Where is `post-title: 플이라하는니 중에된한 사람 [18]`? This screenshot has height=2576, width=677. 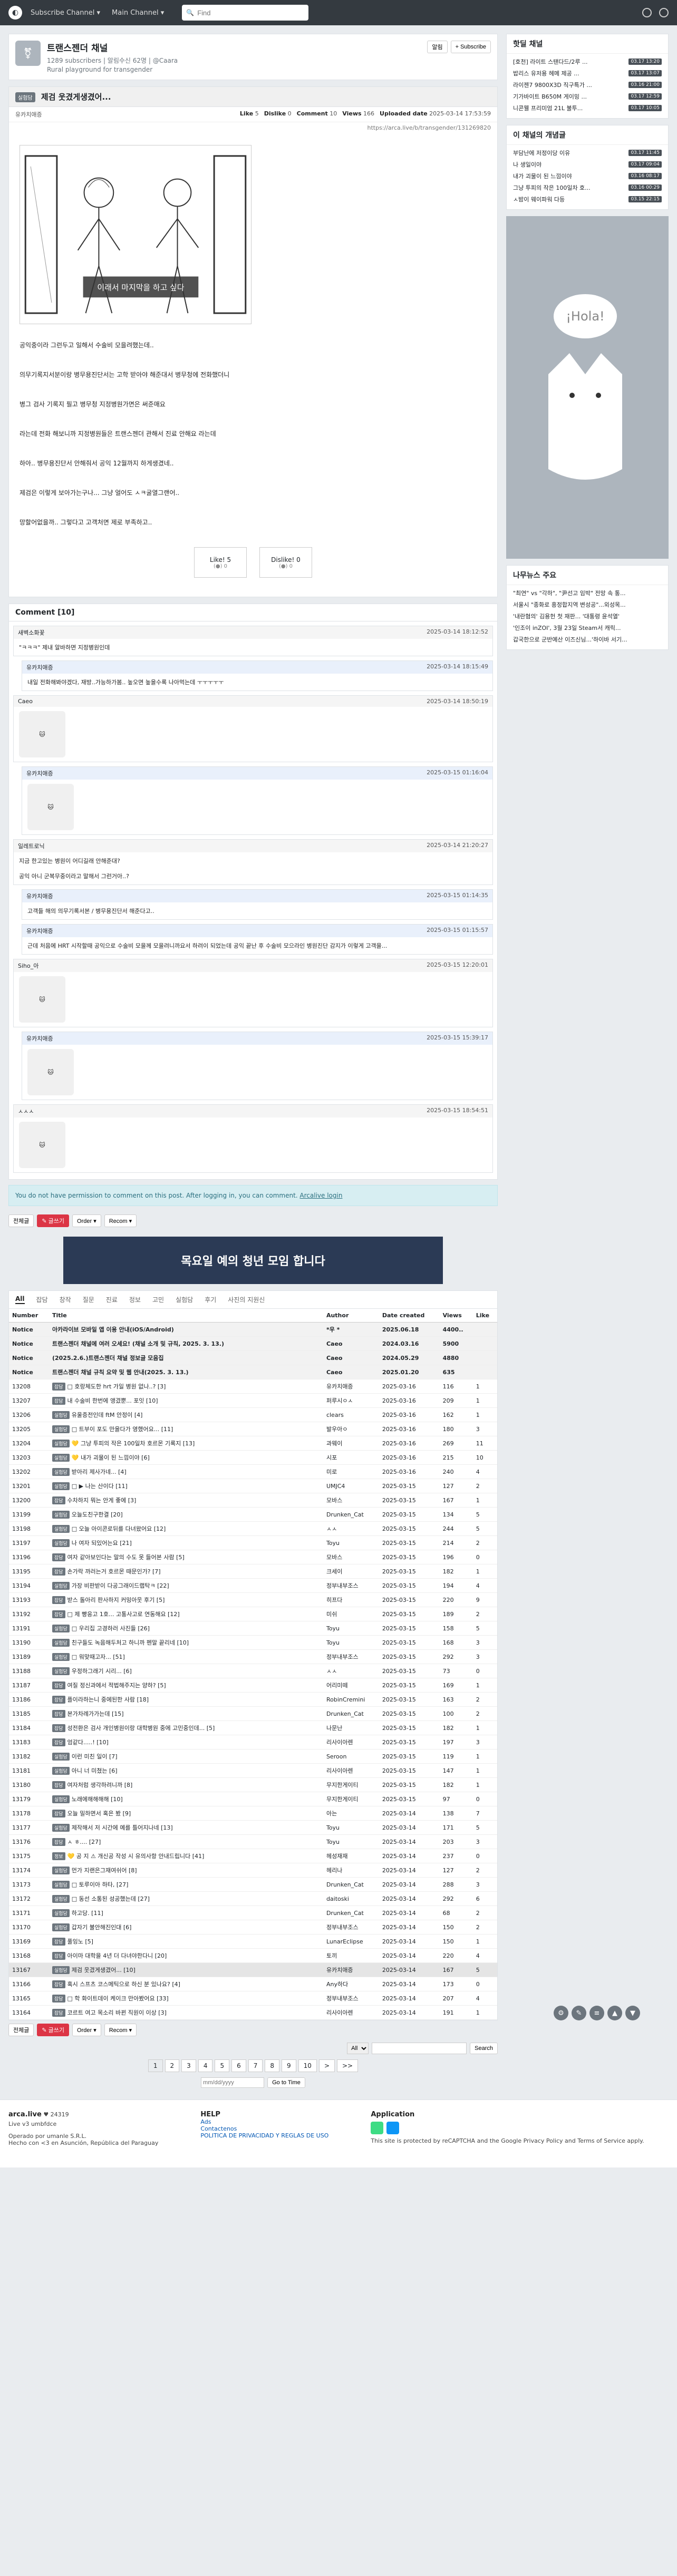 post-title: 플이라하는니 중에된한 사람 [18] is located at coordinates (108, 1699).